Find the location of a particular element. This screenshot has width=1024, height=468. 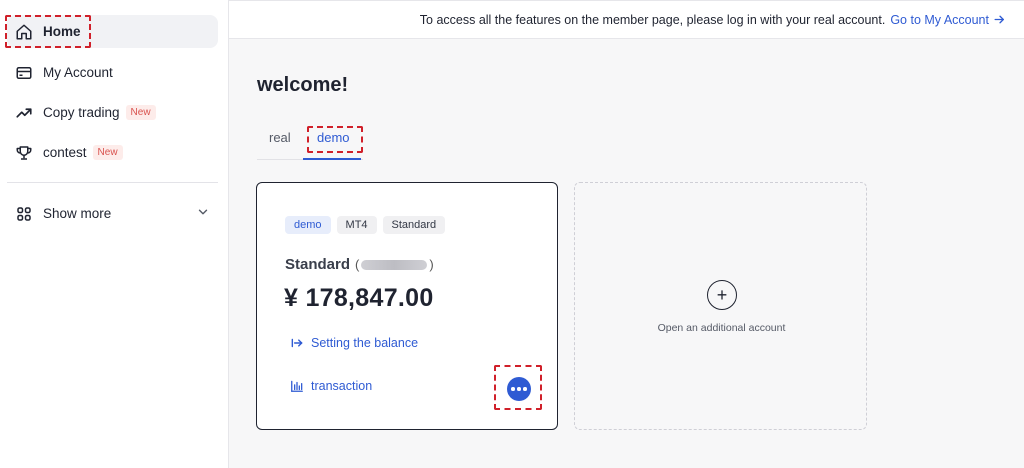

redacted-account-number is located at coordinates (394, 264).